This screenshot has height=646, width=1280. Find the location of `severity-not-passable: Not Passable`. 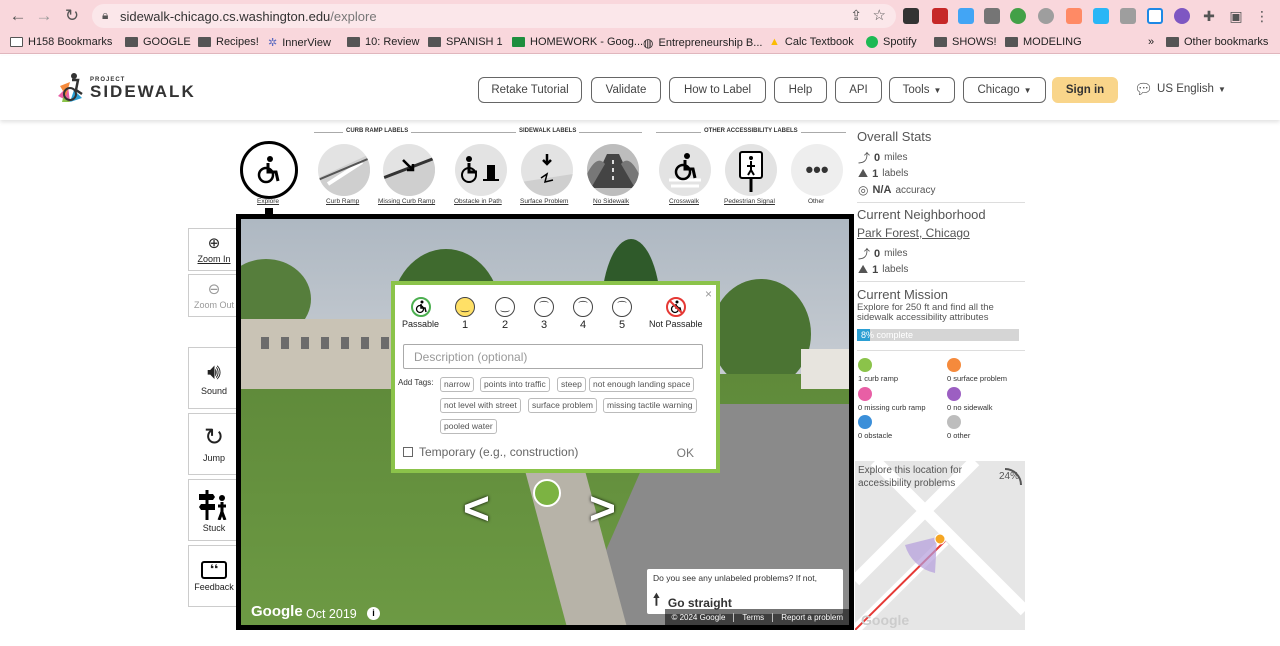

severity-not-passable: Not Passable is located at coordinates (676, 313).